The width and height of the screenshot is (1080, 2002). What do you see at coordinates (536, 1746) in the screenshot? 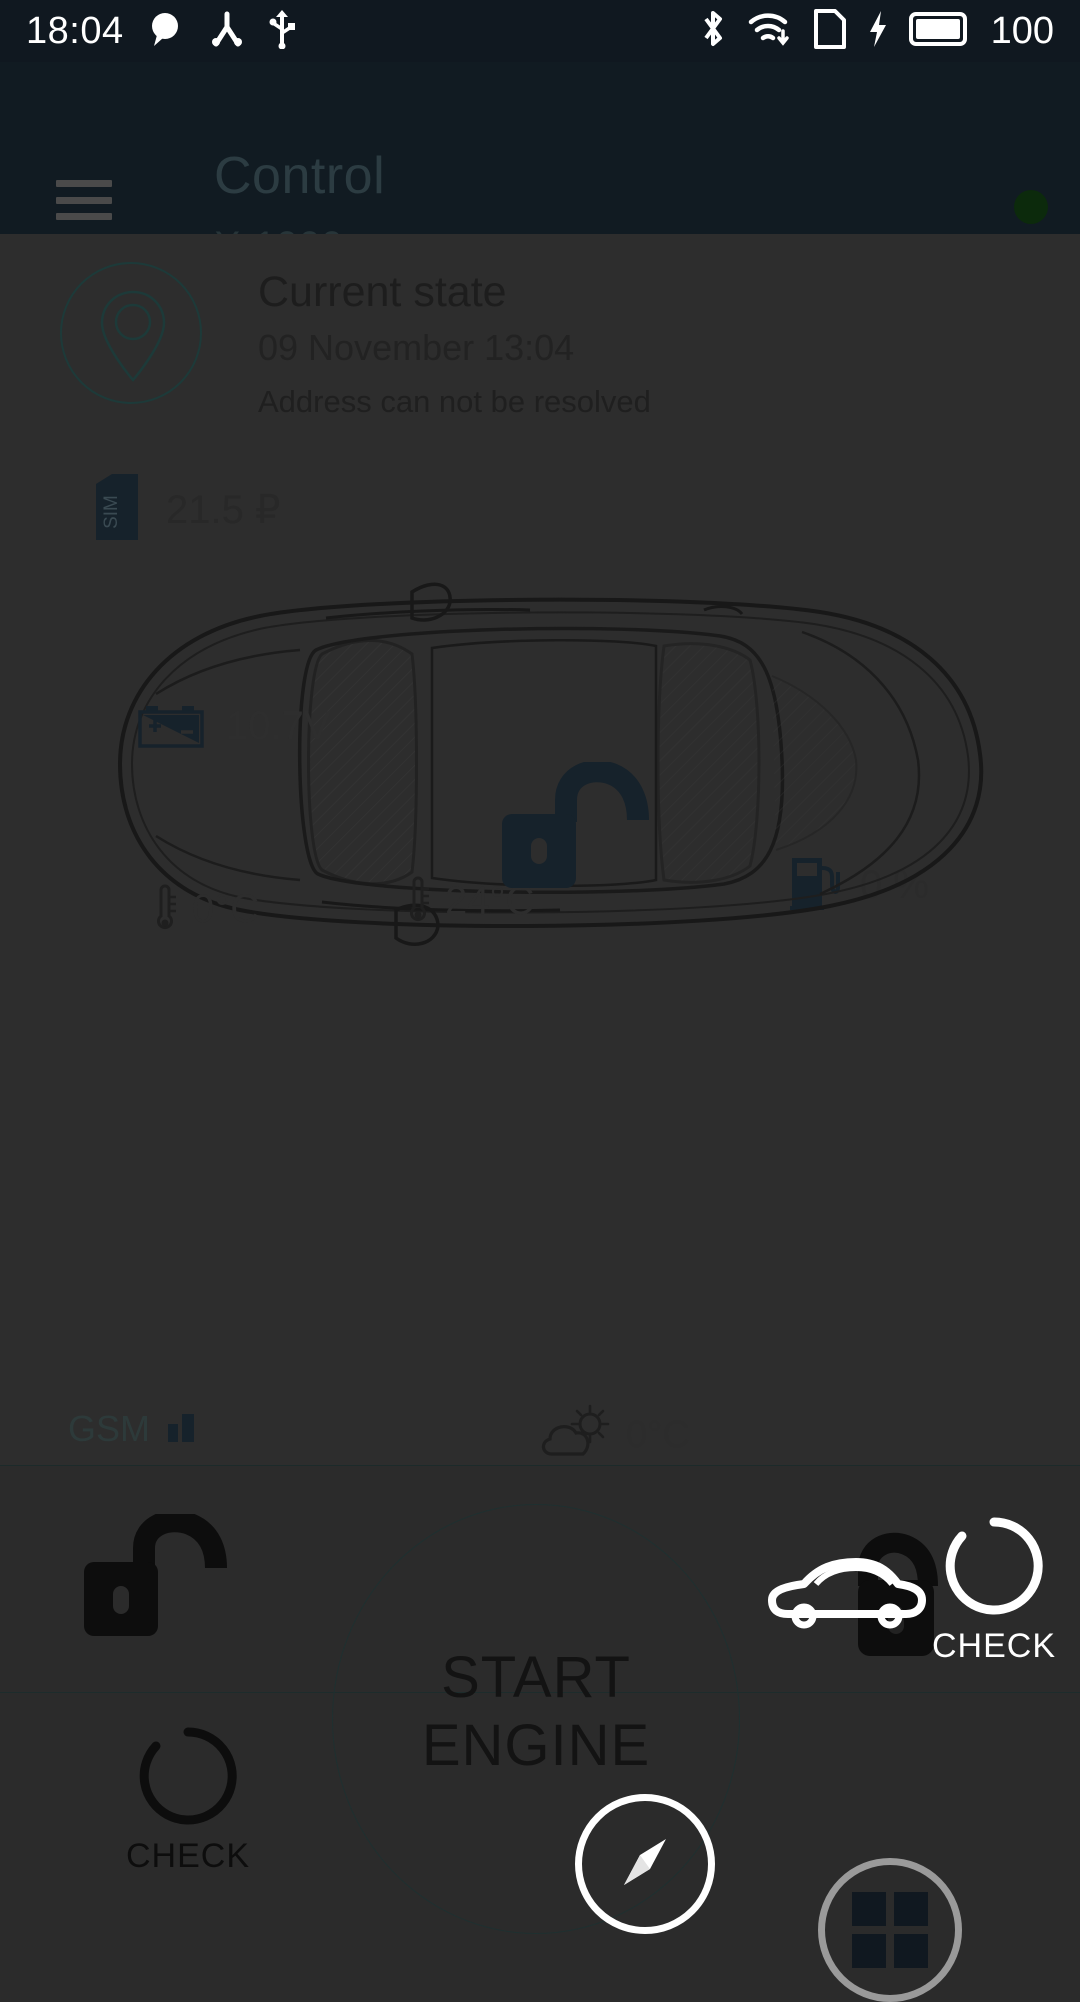
I see `start-engine-line2: ENGINE` at bounding box center [536, 1746].